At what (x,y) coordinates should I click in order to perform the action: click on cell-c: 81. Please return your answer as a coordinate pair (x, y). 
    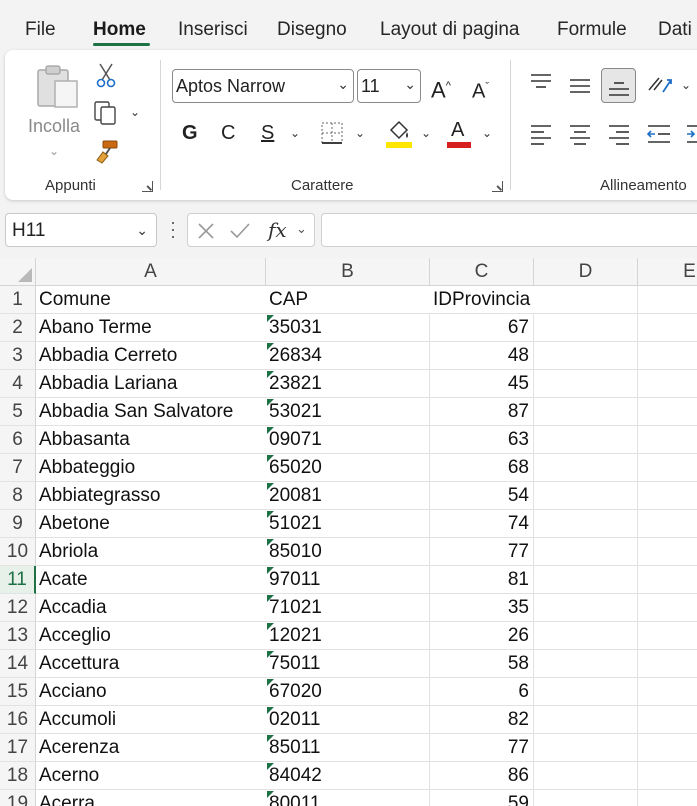
    Looking at the image, I should click on (482, 580).